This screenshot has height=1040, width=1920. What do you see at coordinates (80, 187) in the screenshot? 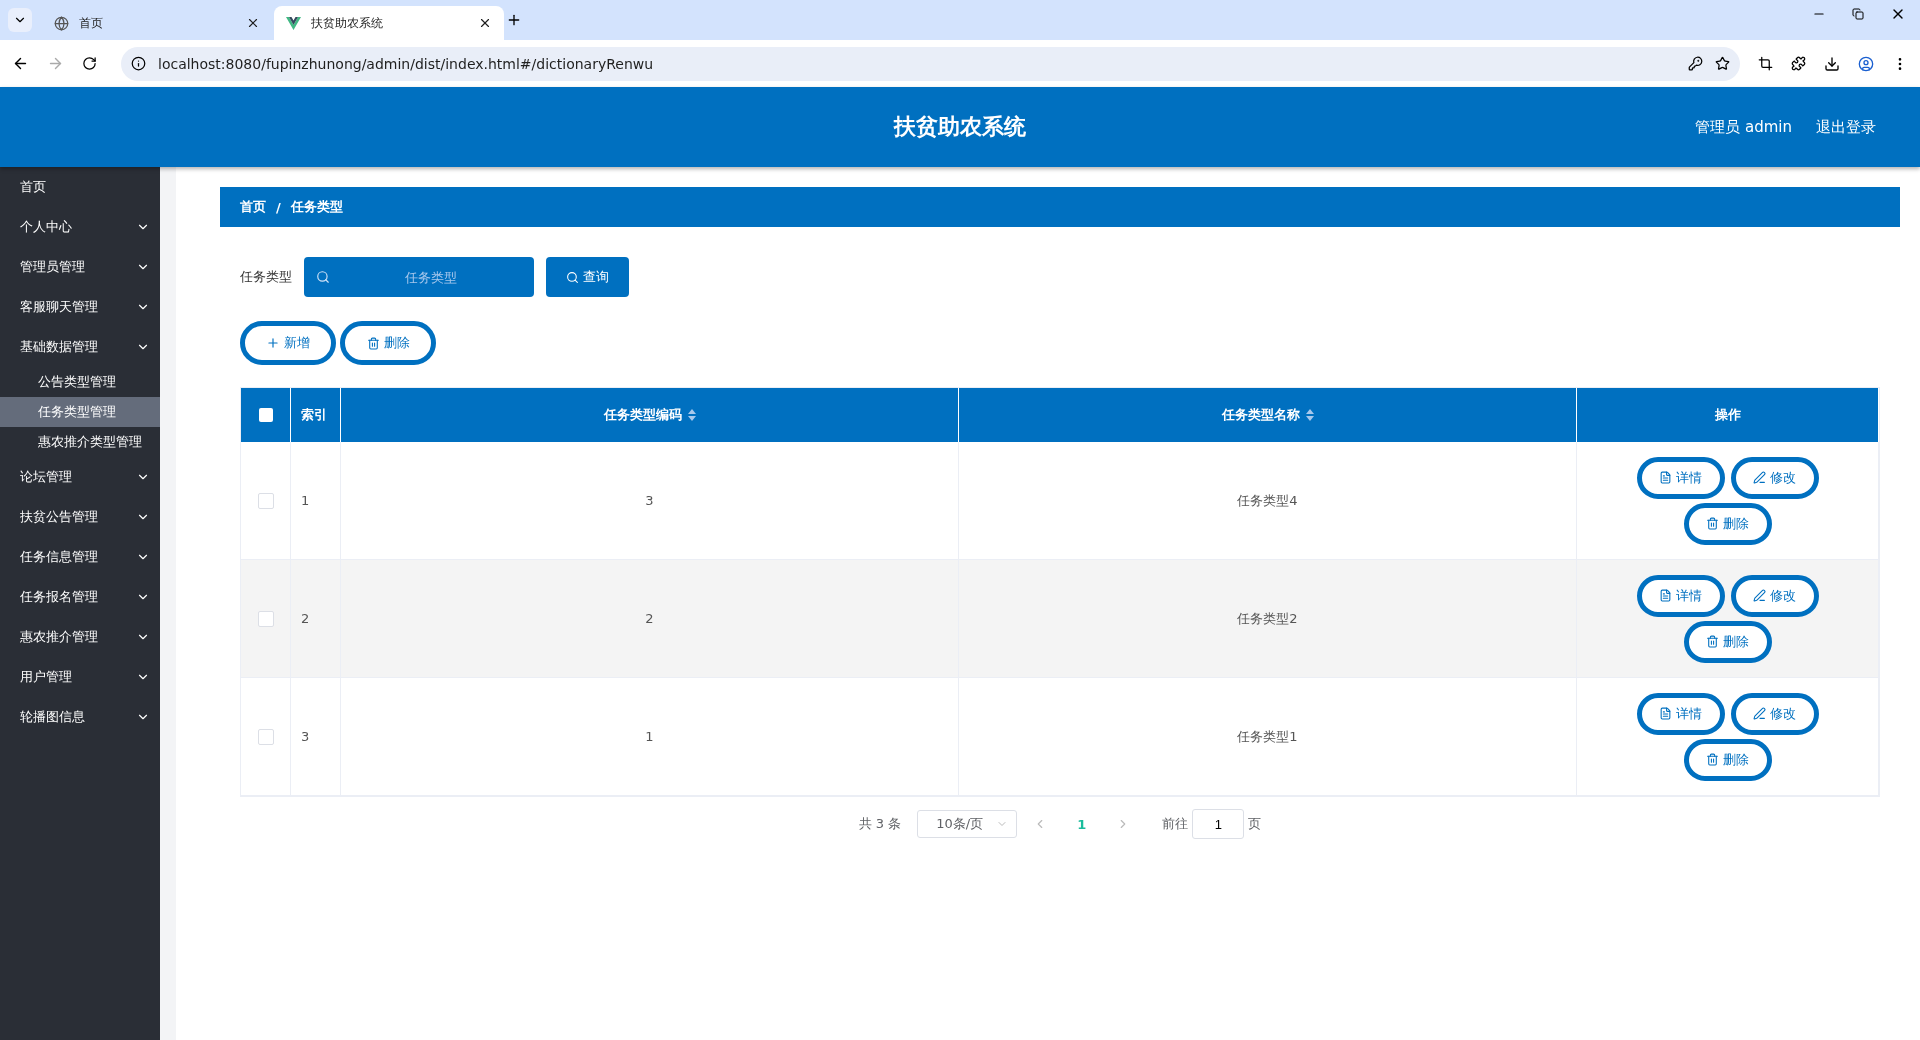
I see `sidebar-item: 首页` at bounding box center [80, 187].